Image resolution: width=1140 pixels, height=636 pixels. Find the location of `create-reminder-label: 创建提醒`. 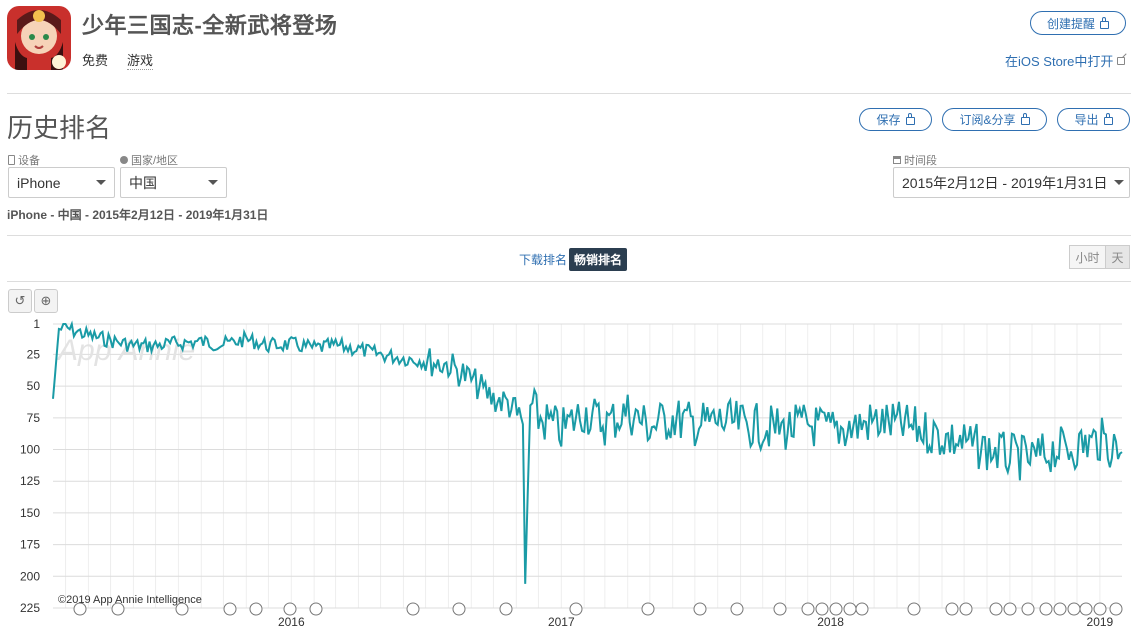

create-reminder-label: 创建提醒 is located at coordinates (1070, 23).